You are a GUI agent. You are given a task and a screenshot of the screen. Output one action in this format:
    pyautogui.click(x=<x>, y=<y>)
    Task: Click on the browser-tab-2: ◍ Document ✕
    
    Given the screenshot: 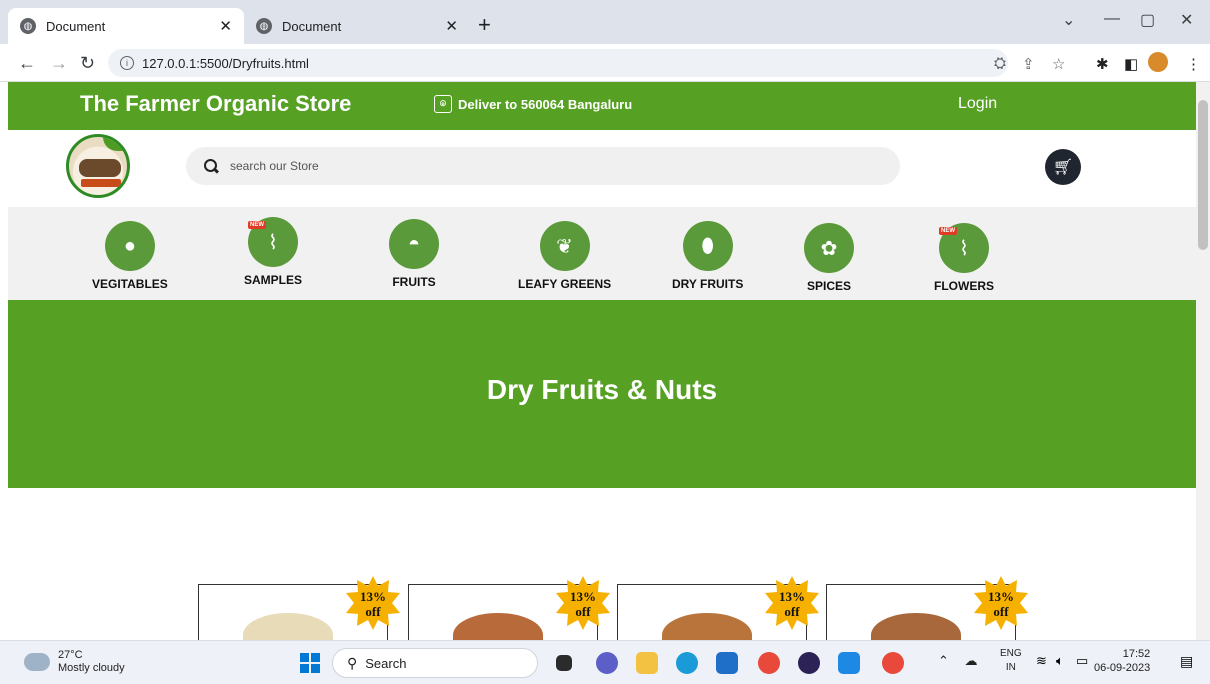 What is the action you would take?
    pyautogui.click(x=357, y=26)
    